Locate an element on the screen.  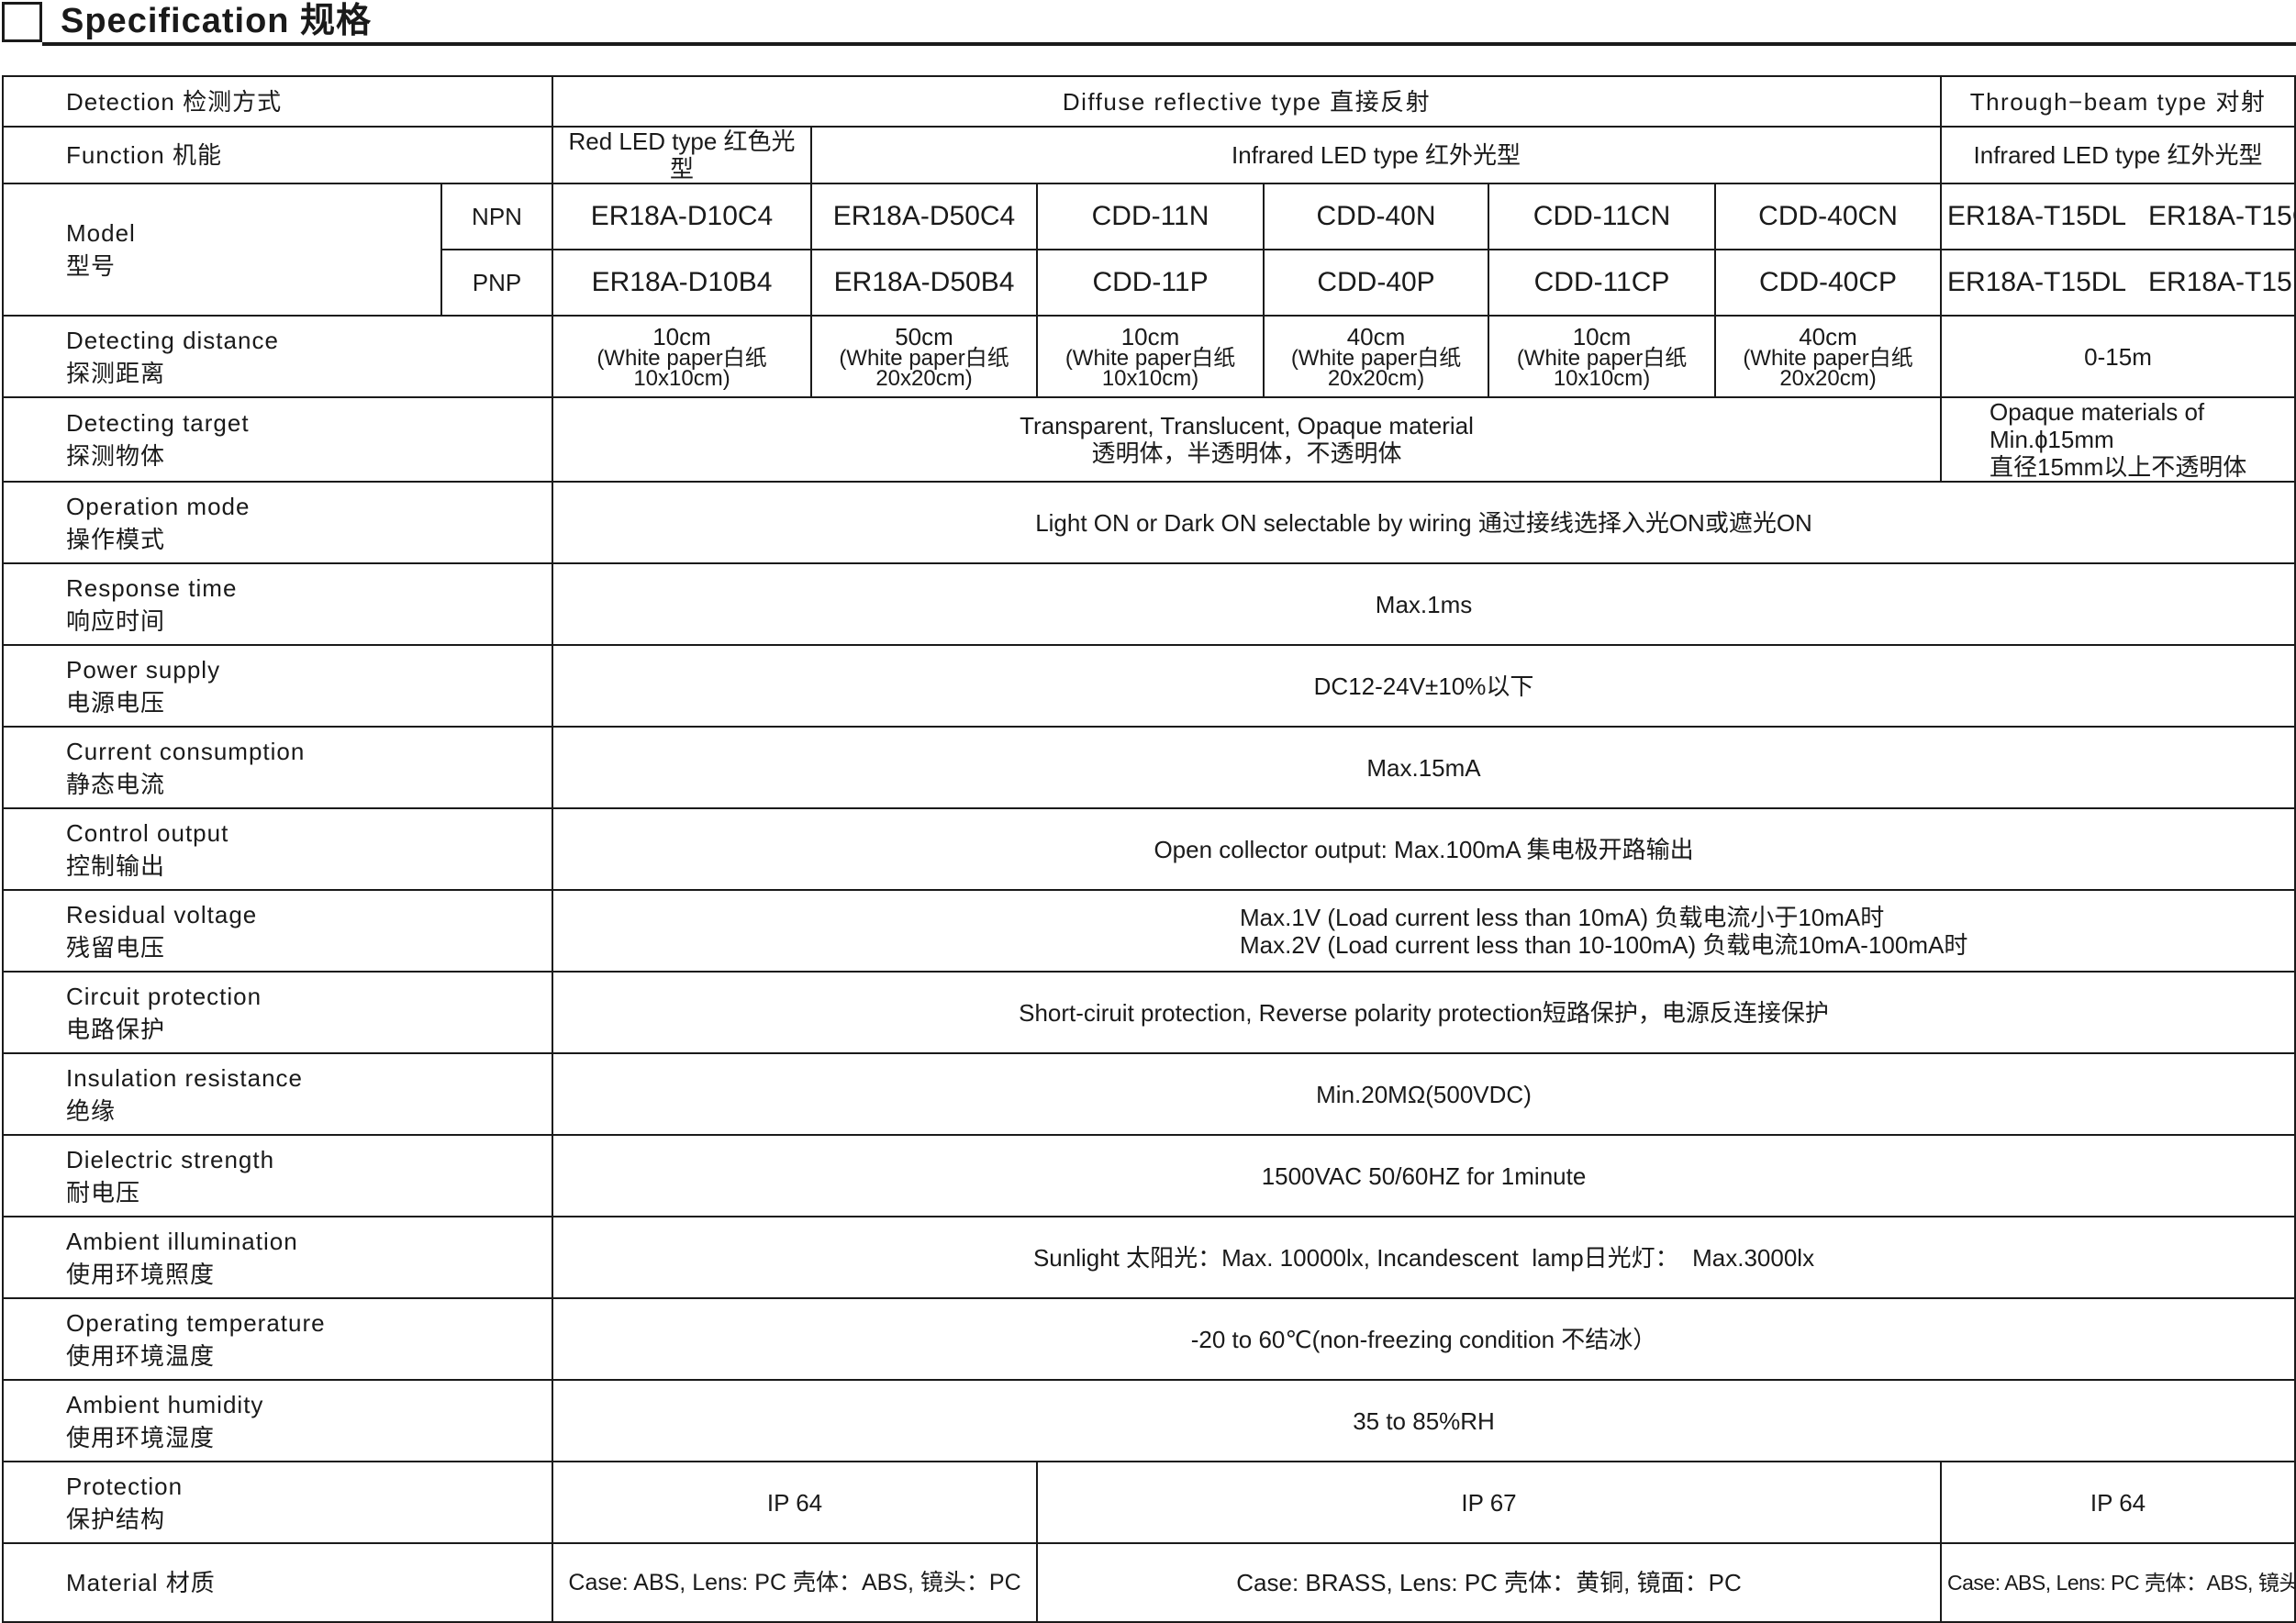
model-cell: CDD-11CP is located at coordinates (1602, 283).